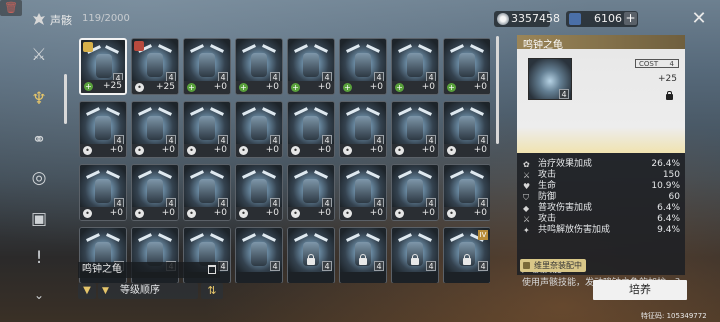 The height and width of the screenshot is (322, 720). I want to click on echo-stat-bar: + +25, so click(103, 86).